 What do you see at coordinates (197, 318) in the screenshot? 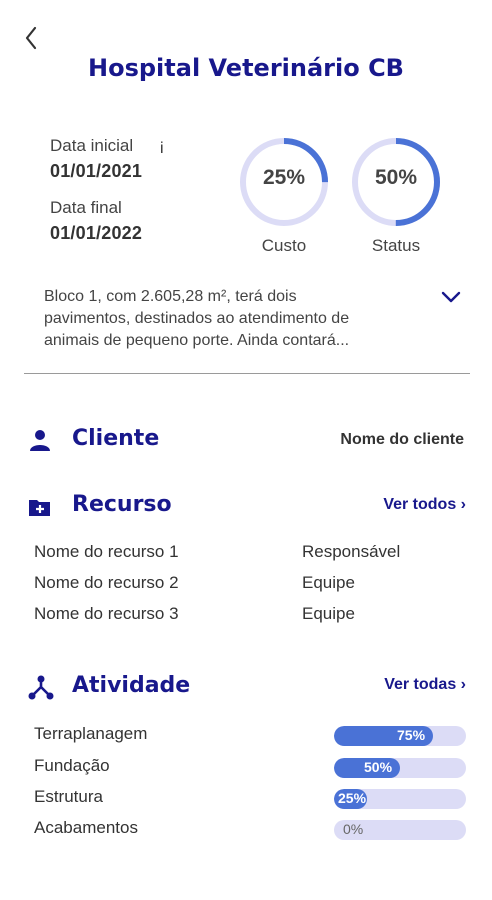
I see `description-line: pavimentos, destinados ao atendimento de` at bounding box center [197, 318].